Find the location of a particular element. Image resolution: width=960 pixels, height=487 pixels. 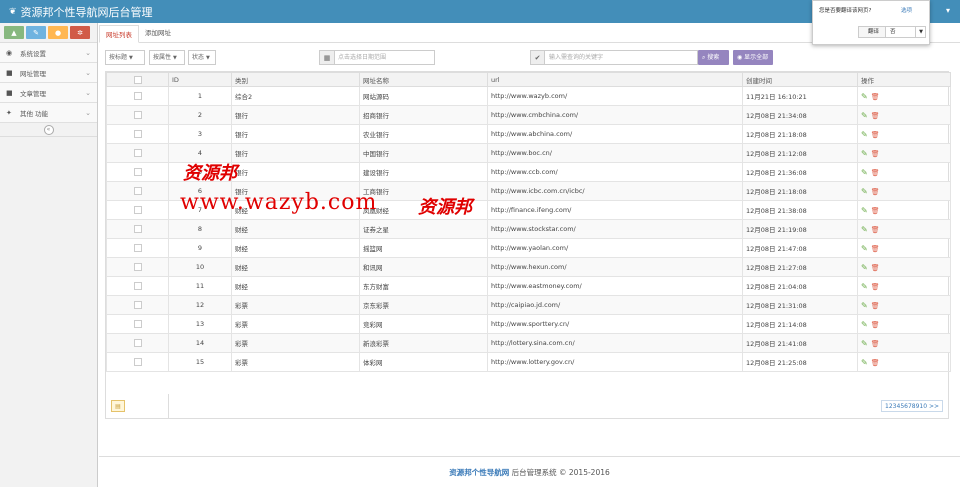

attribute-select: 按属性 ▼ is located at coordinates (167, 57).